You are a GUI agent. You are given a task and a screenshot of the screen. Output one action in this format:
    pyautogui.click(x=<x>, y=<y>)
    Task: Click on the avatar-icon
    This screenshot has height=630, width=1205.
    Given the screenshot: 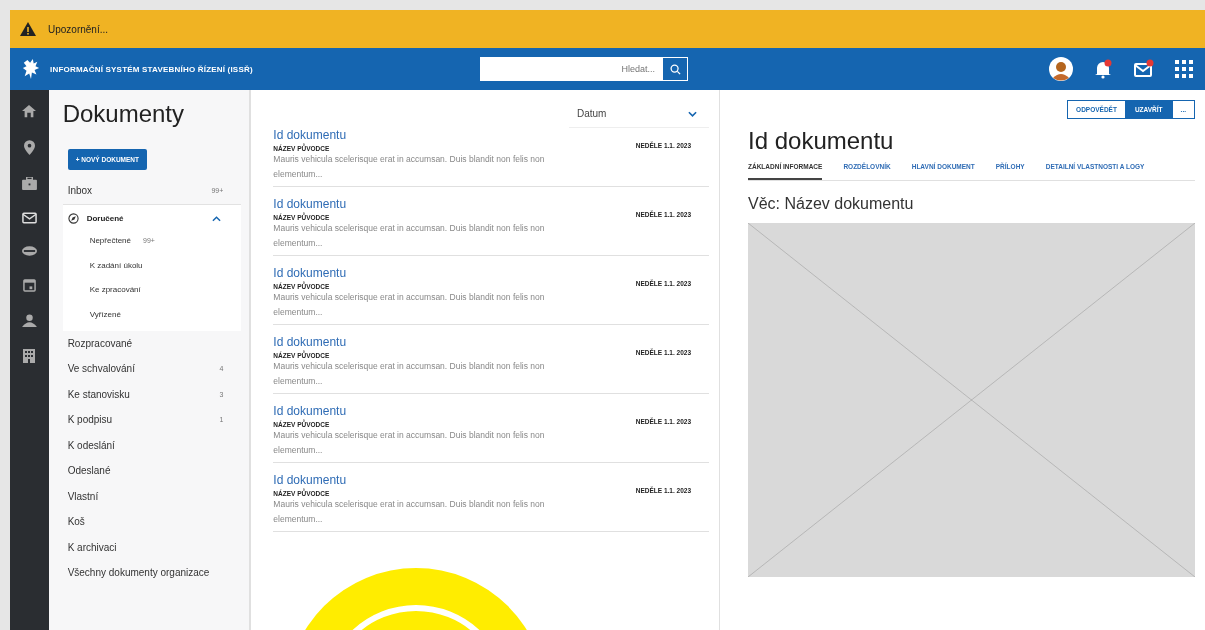 What is the action you would take?
    pyautogui.click(x=1061, y=69)
    